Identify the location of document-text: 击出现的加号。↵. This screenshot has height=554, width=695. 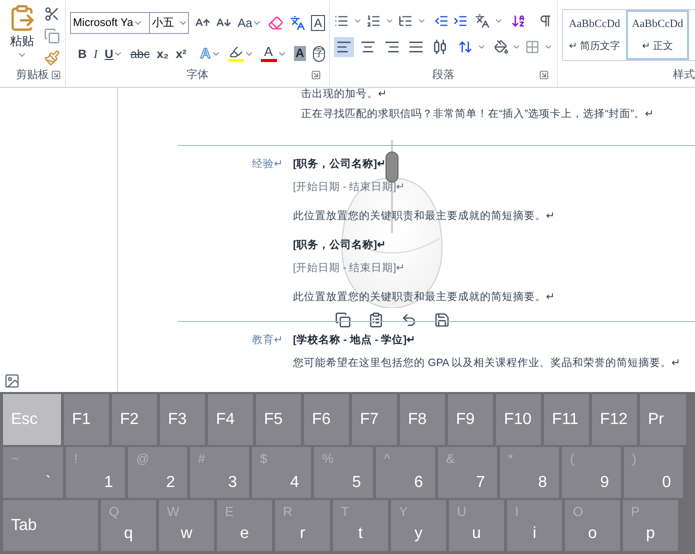
(344, 95).